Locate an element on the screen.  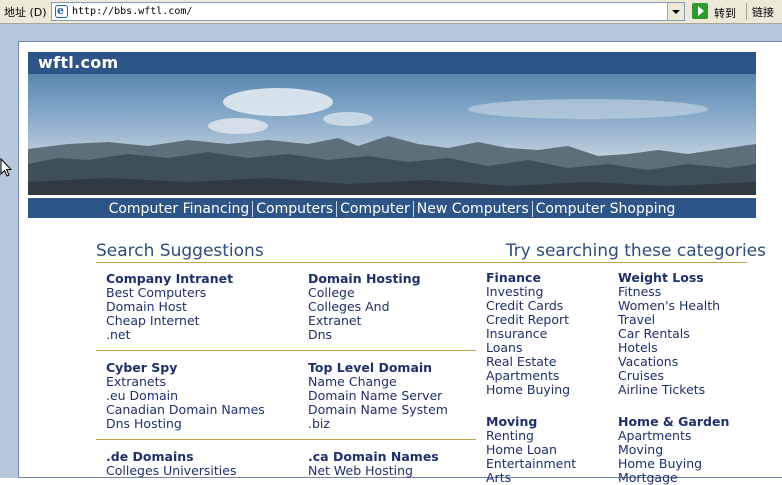
suggestion-link: Colleges And is located at coordinates (403, 307).